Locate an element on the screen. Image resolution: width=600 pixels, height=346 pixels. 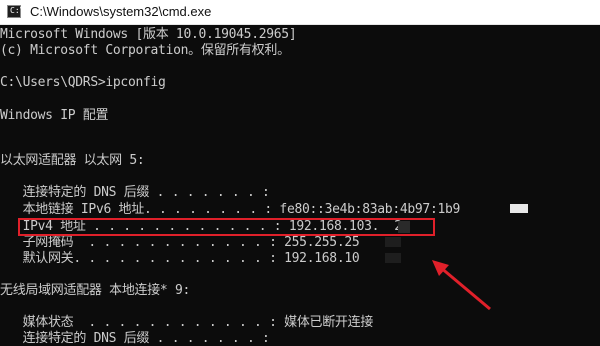
console-line: (c) Microsoft Corporation。保留所有权利。 is located at coordinates (145, 50).